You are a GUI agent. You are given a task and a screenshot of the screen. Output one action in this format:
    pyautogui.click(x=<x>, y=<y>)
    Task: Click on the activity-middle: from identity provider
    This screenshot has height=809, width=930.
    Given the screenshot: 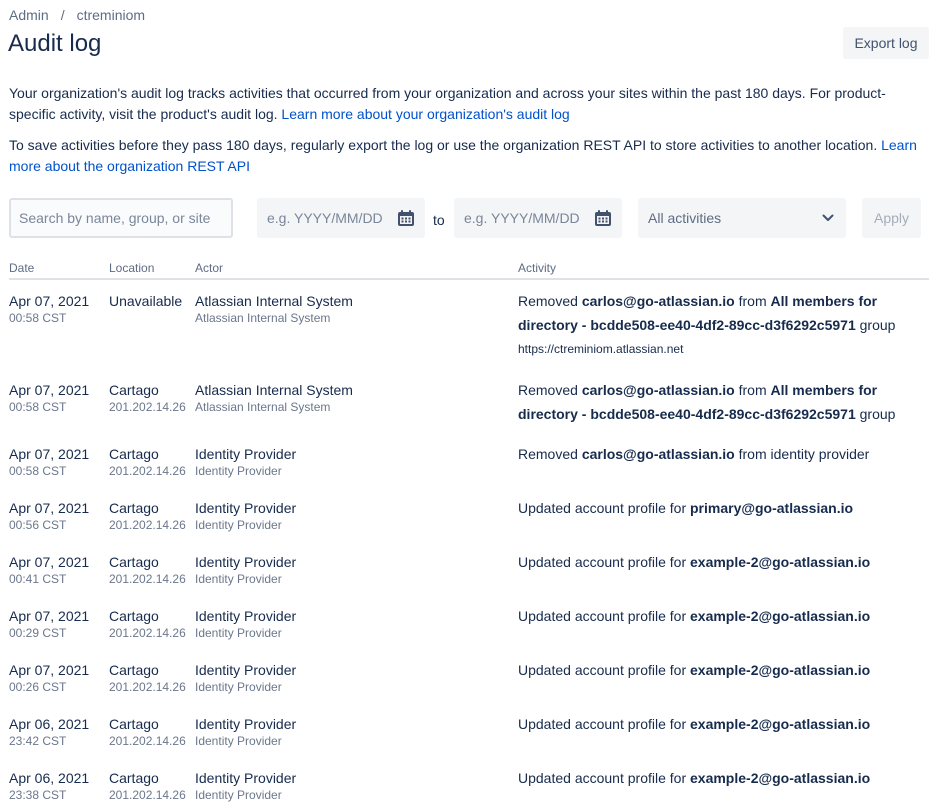 What is the action you would take?
    pyautogui.click(x=802, y=454)
    